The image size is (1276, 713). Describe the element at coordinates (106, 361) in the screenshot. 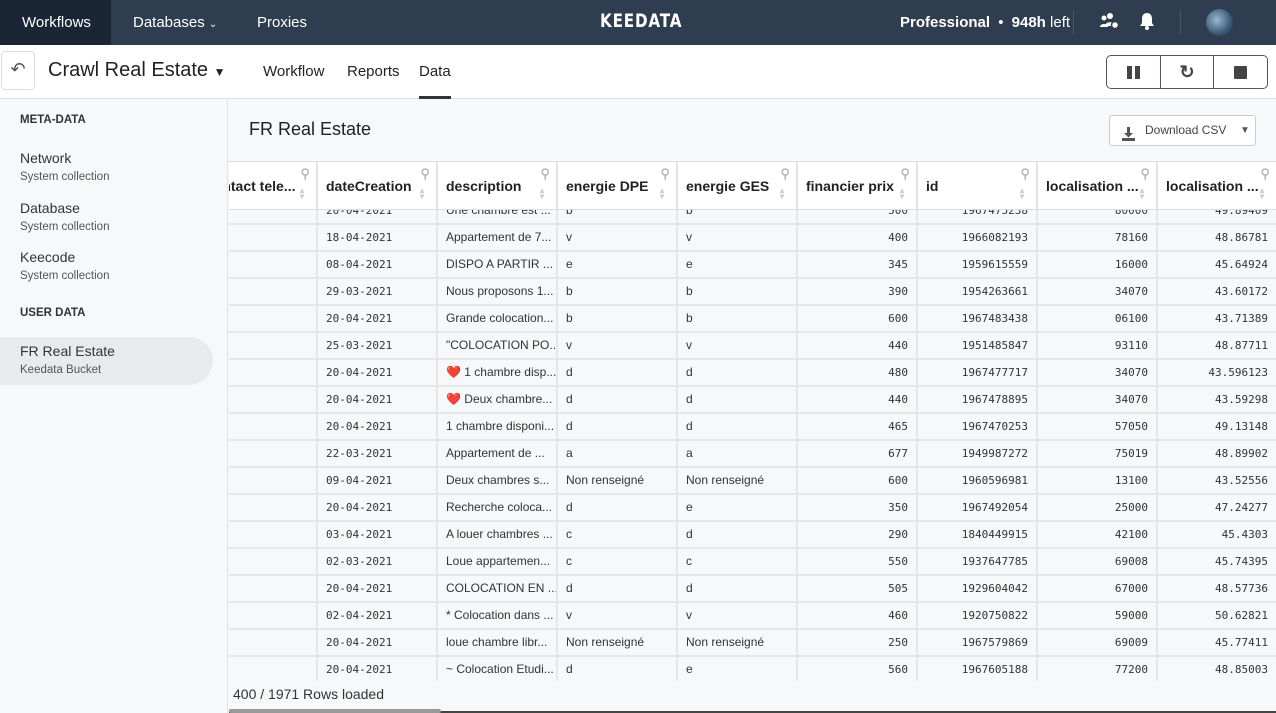

I see `sidebar-item-fr-real-estate: FR Real Estate Keedata Bucket` at that location.